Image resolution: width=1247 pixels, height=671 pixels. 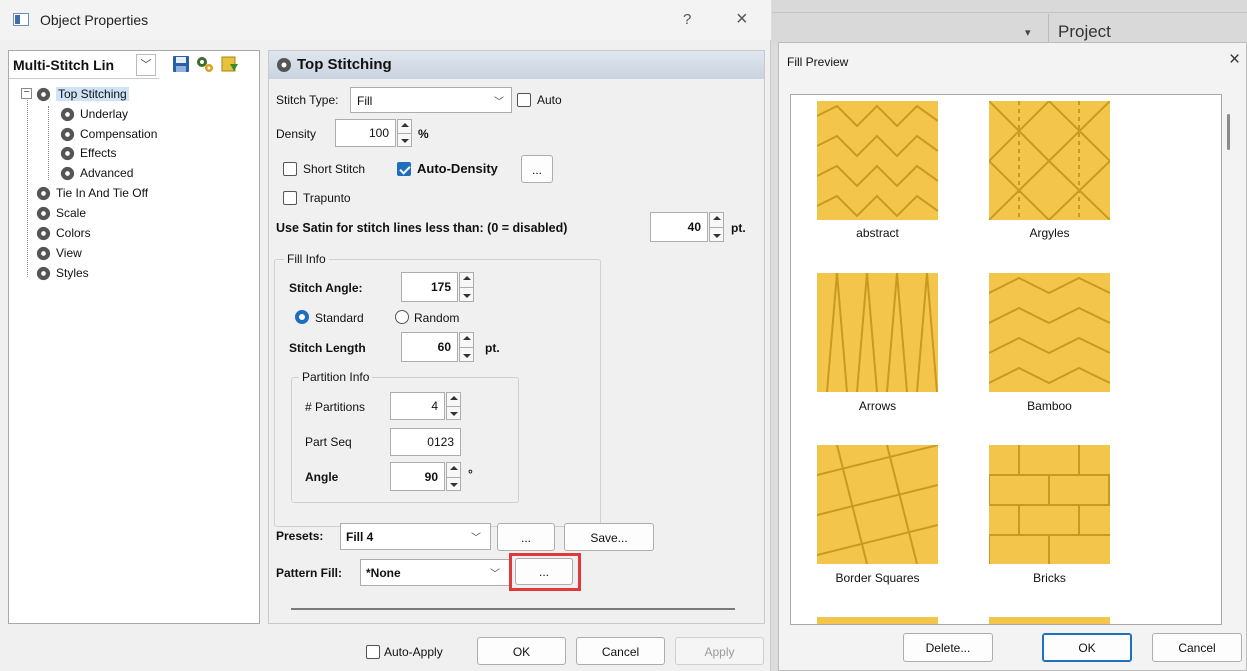 What do you see at coordinates (102, 193) in the screenshot?
I see `tree-item-label: Tie In And Tie Off` at bounding box center [102, 193].